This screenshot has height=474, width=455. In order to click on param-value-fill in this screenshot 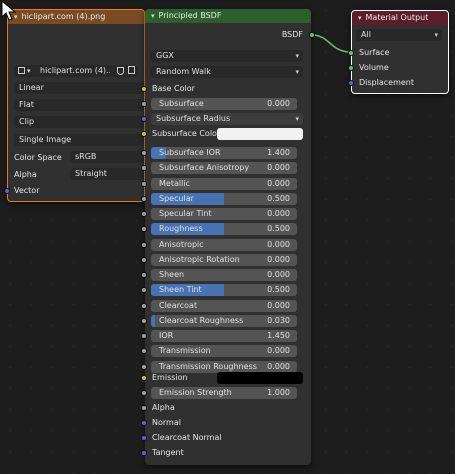, I will do `click(153, 321)`.